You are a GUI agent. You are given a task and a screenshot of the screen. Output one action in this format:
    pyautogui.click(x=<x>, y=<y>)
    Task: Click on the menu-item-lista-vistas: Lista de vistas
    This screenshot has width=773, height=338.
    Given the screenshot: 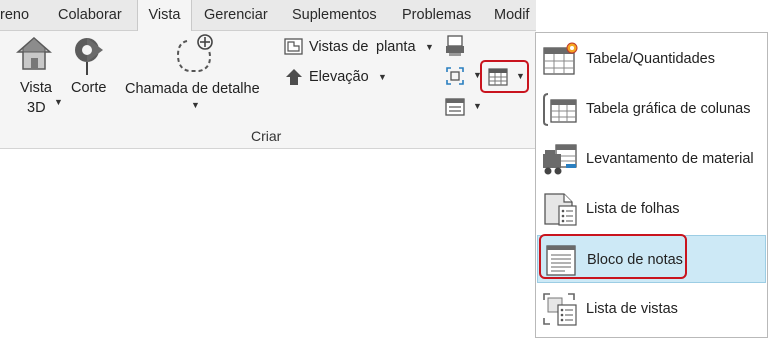 What is the action you would take?
    pyautogui.click(x=651, y=309)
    